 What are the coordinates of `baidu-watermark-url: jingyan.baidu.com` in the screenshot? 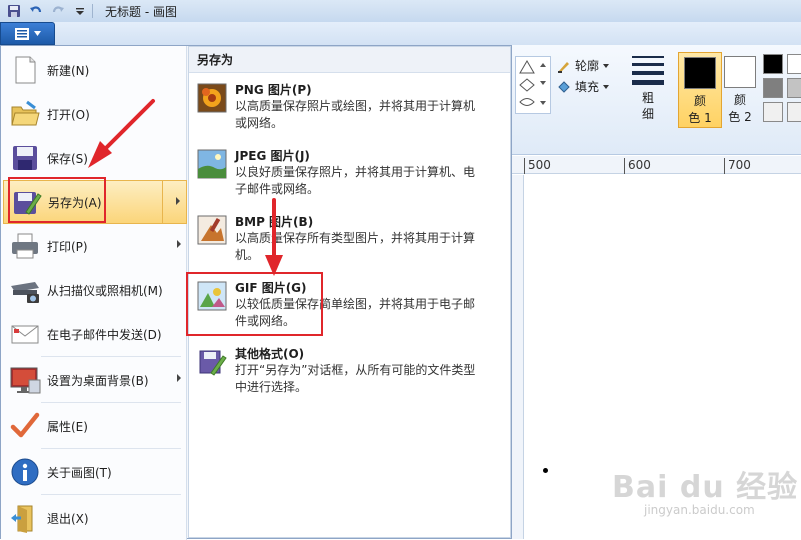 It's located at (699, 510).